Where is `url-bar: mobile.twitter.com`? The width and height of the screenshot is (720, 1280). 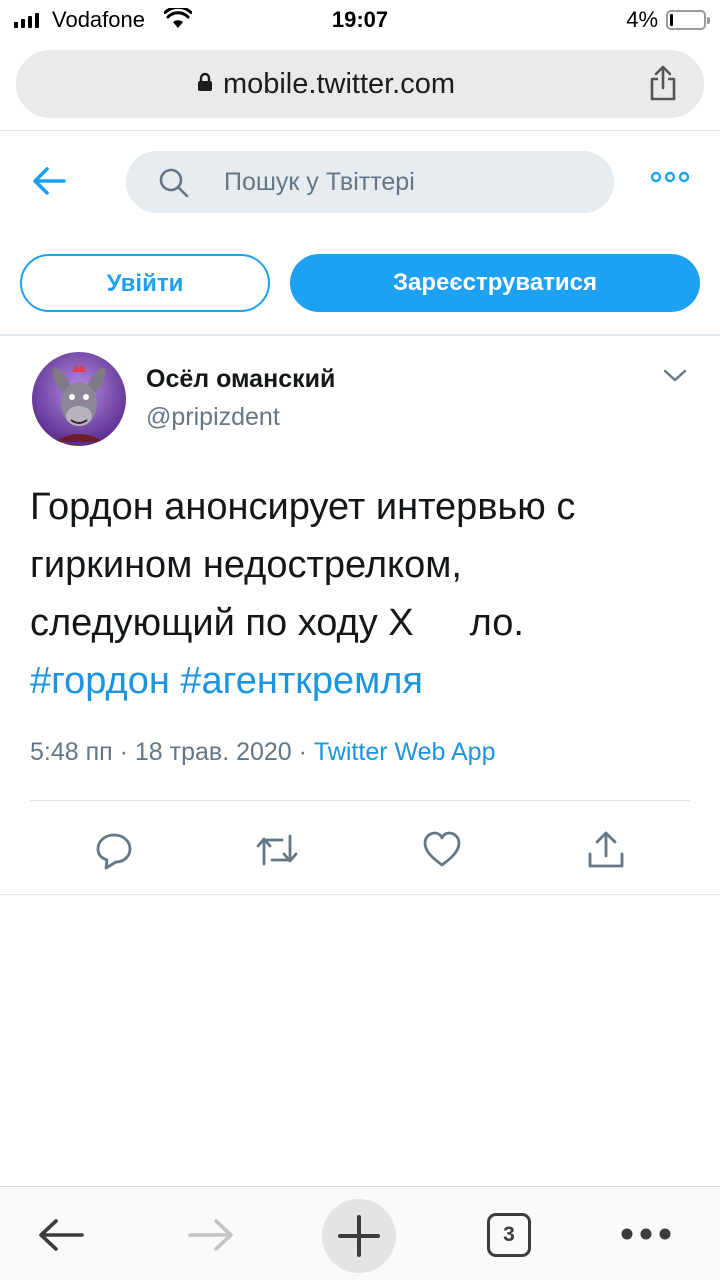 url-bar: mobile.twitter.com is located at coordinates (360, 84).